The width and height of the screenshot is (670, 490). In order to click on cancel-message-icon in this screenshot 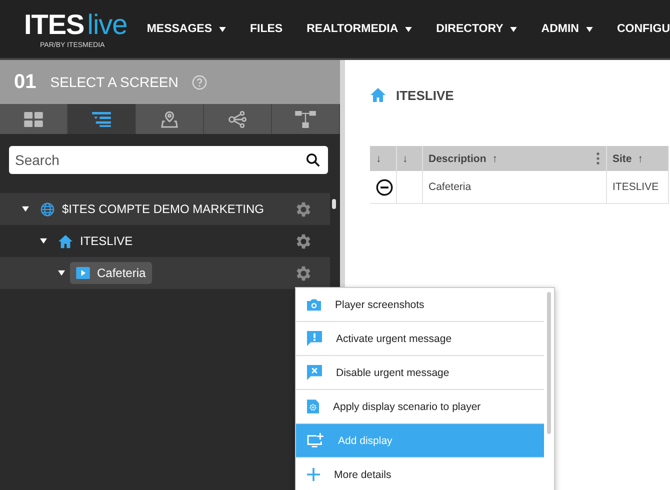, I will do `click(314, 372)`.